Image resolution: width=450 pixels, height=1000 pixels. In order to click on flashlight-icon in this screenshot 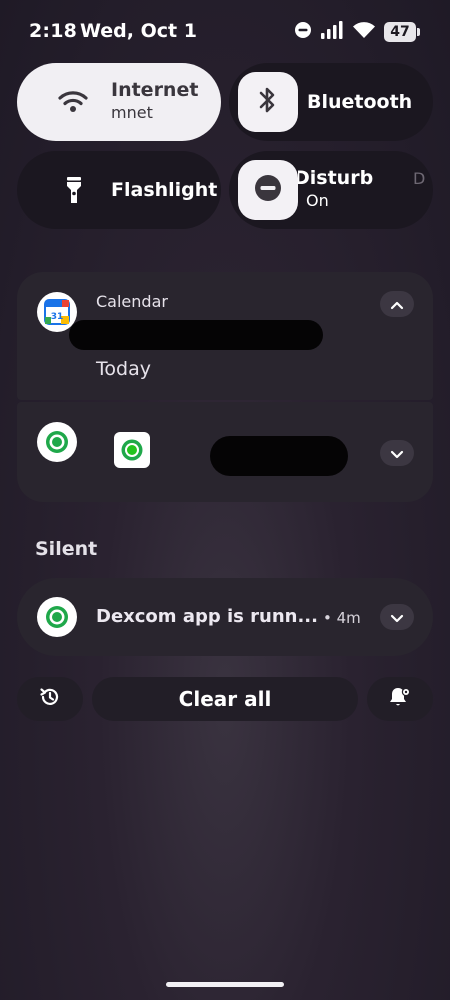, I will do `click(74, 192)`.